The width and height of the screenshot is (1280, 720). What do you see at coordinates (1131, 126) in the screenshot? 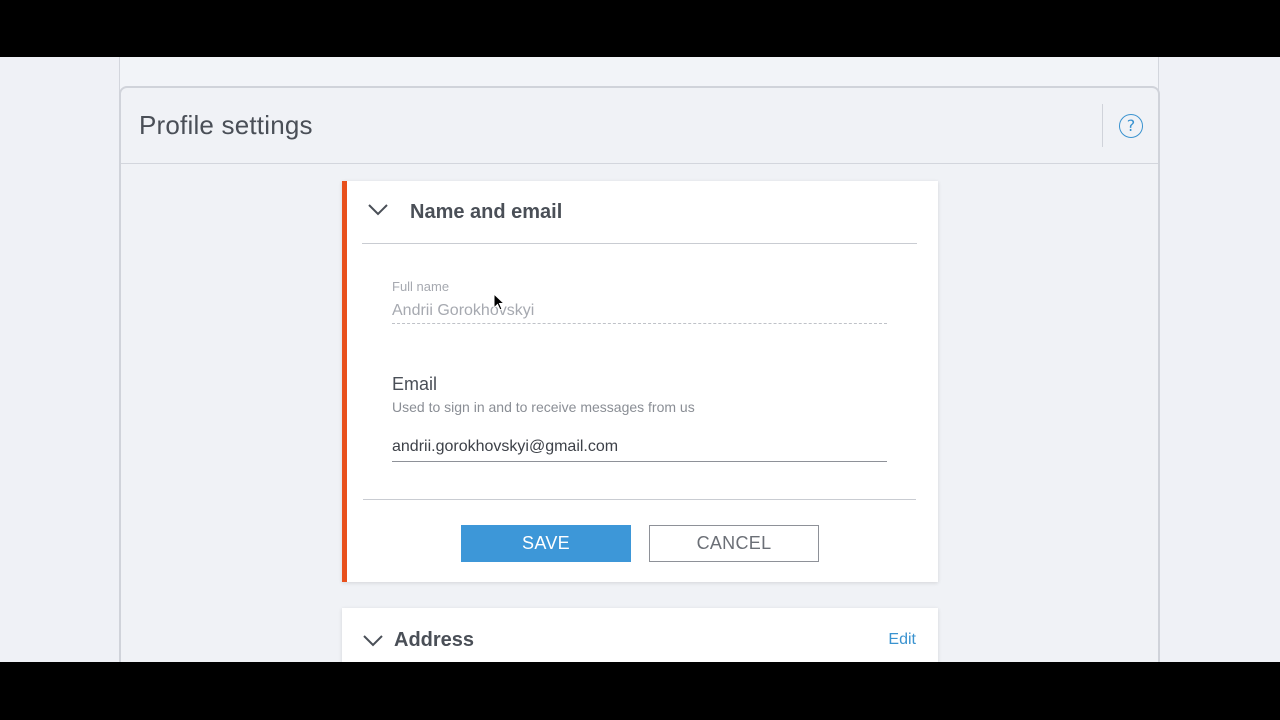
I see `help-icon: ?` at bounding box center [1131, 126].